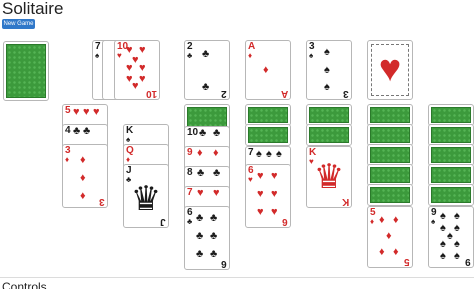  I want to click on card-rank: 4, so click(68, 130).